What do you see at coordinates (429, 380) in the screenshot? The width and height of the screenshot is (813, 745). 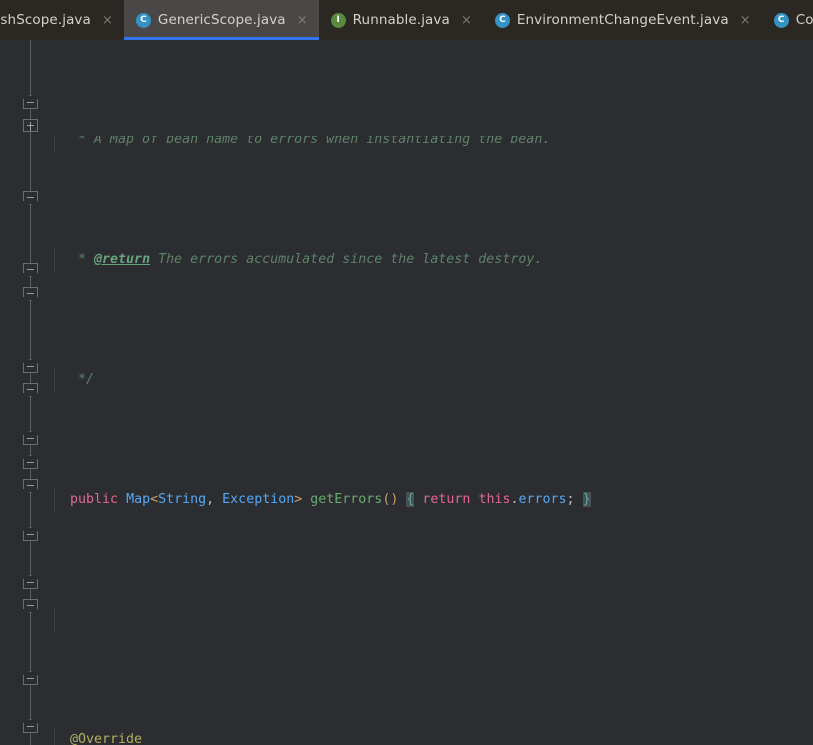 I see `code-line: */` at bounding box center [429, 380].